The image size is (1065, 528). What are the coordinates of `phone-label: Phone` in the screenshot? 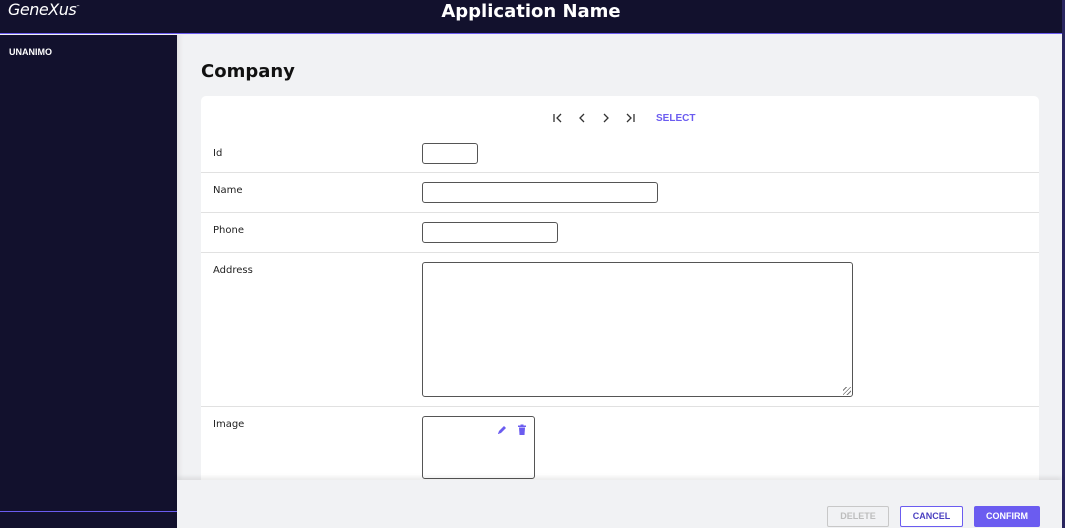 It's located at (228, 230).